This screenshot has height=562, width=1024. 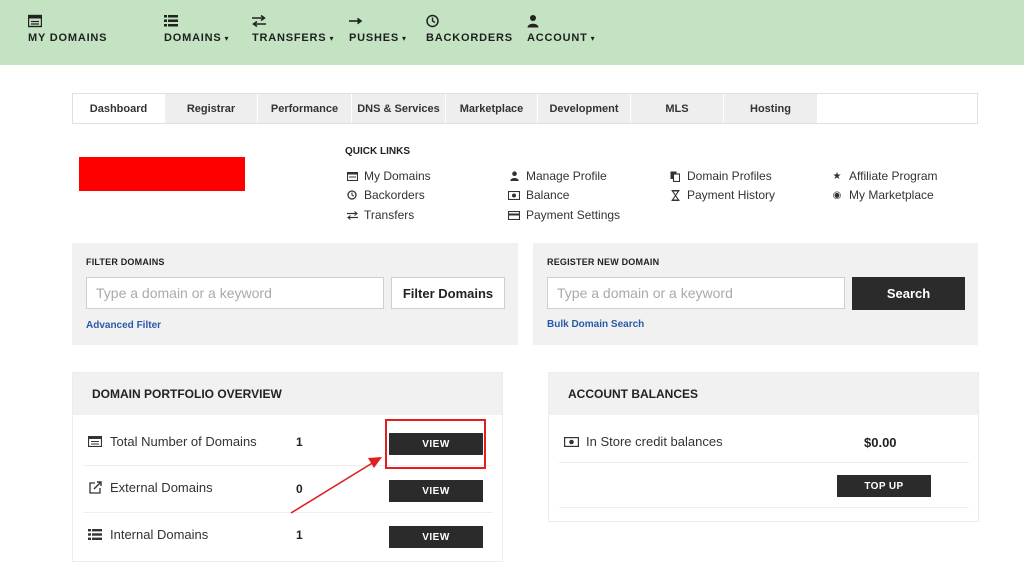 I want to click on tab-mls: MLS, so click(x=677, y=108).